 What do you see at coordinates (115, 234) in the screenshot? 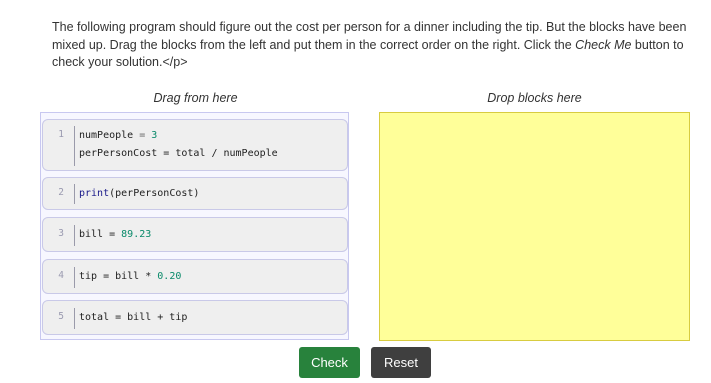
I see `code-line: bill = 89.23` at bounding box center [115, 234].